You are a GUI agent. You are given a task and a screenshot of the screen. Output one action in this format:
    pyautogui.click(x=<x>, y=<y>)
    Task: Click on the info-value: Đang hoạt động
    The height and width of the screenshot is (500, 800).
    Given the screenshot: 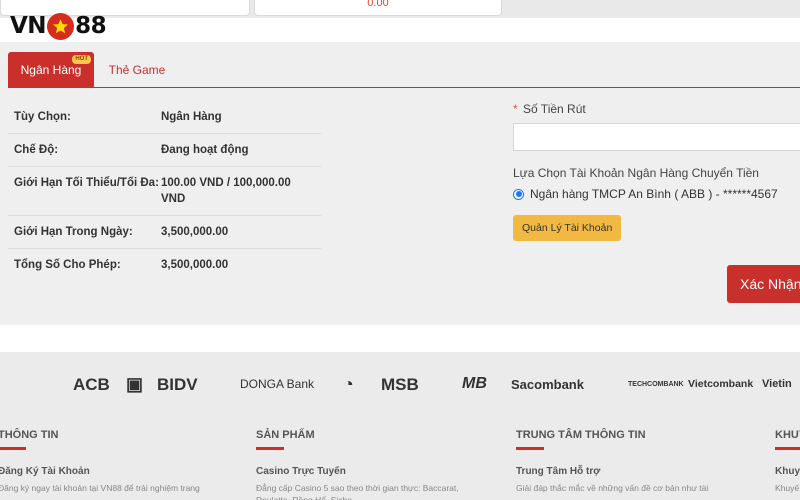 What is the action you would take?
    pyautogui.click(x=205, y=150)
    